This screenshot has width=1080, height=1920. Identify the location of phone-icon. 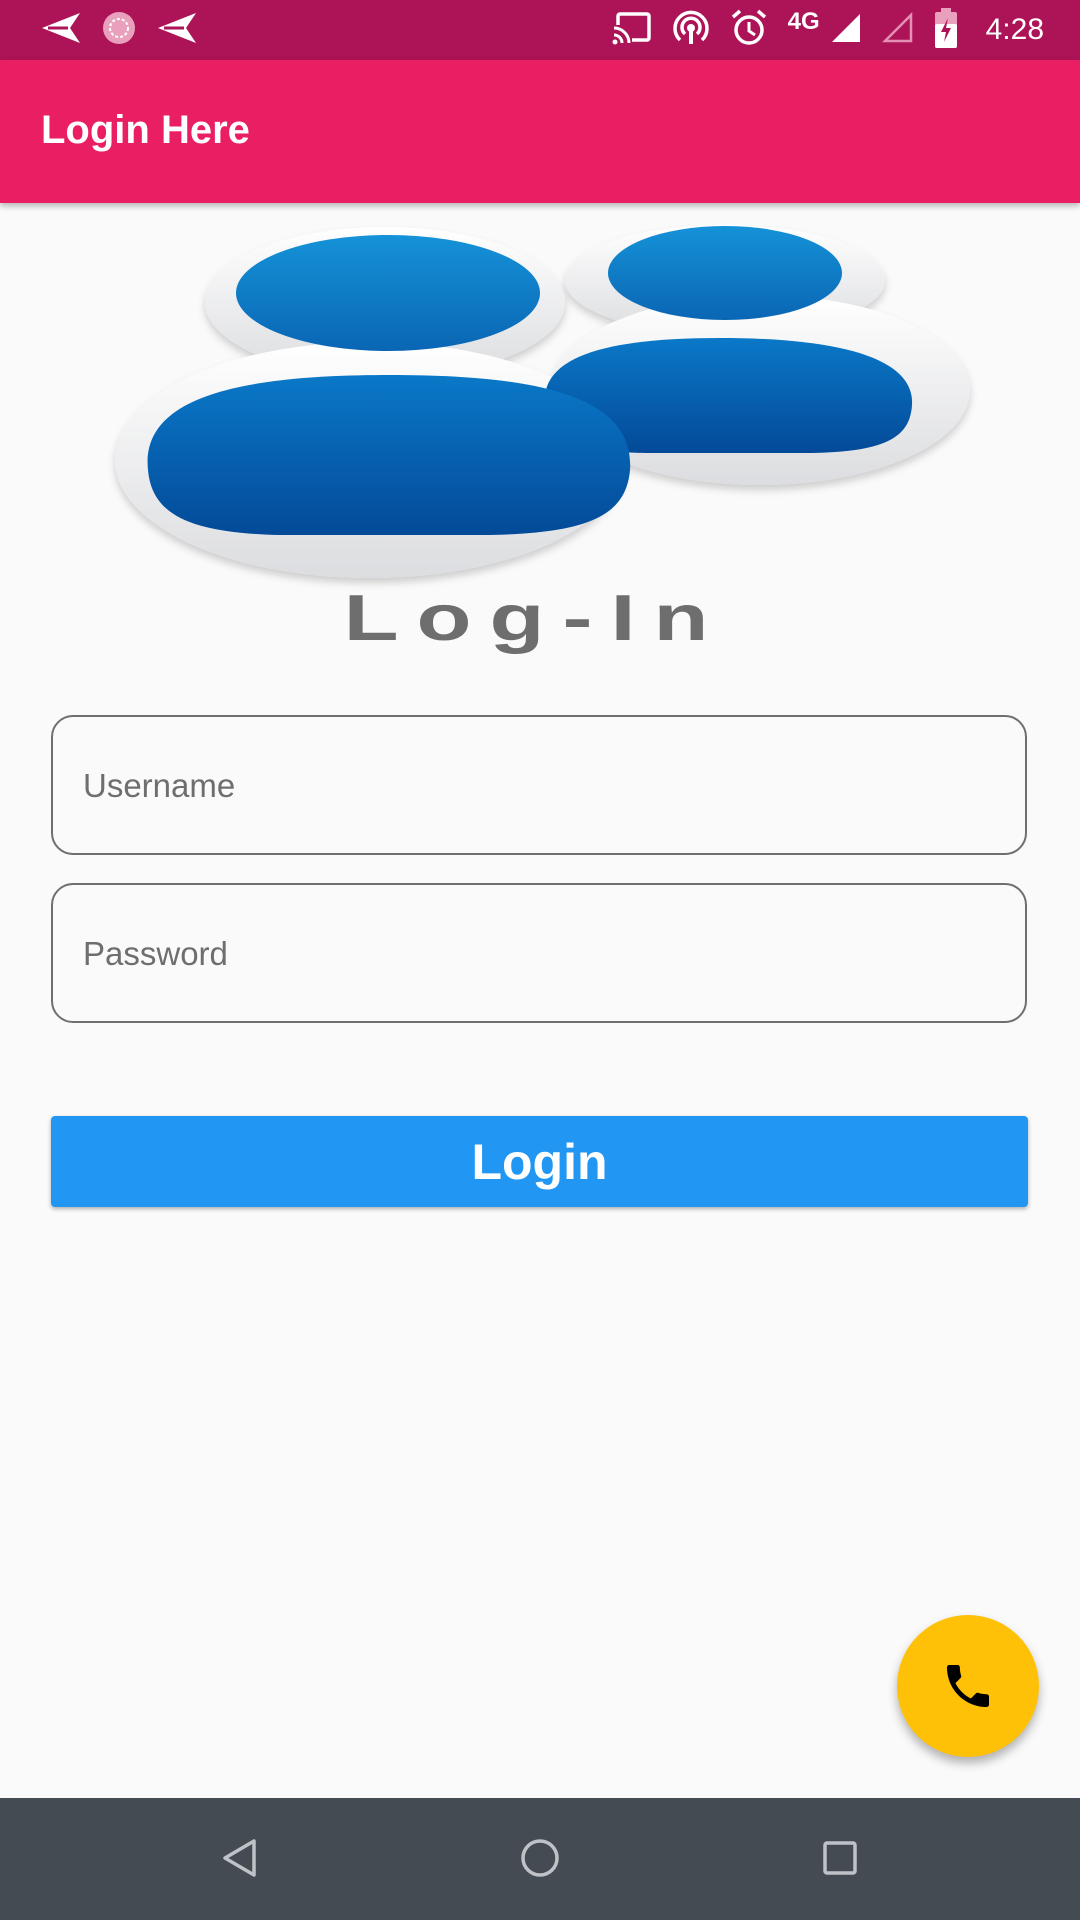
(968, 1686).